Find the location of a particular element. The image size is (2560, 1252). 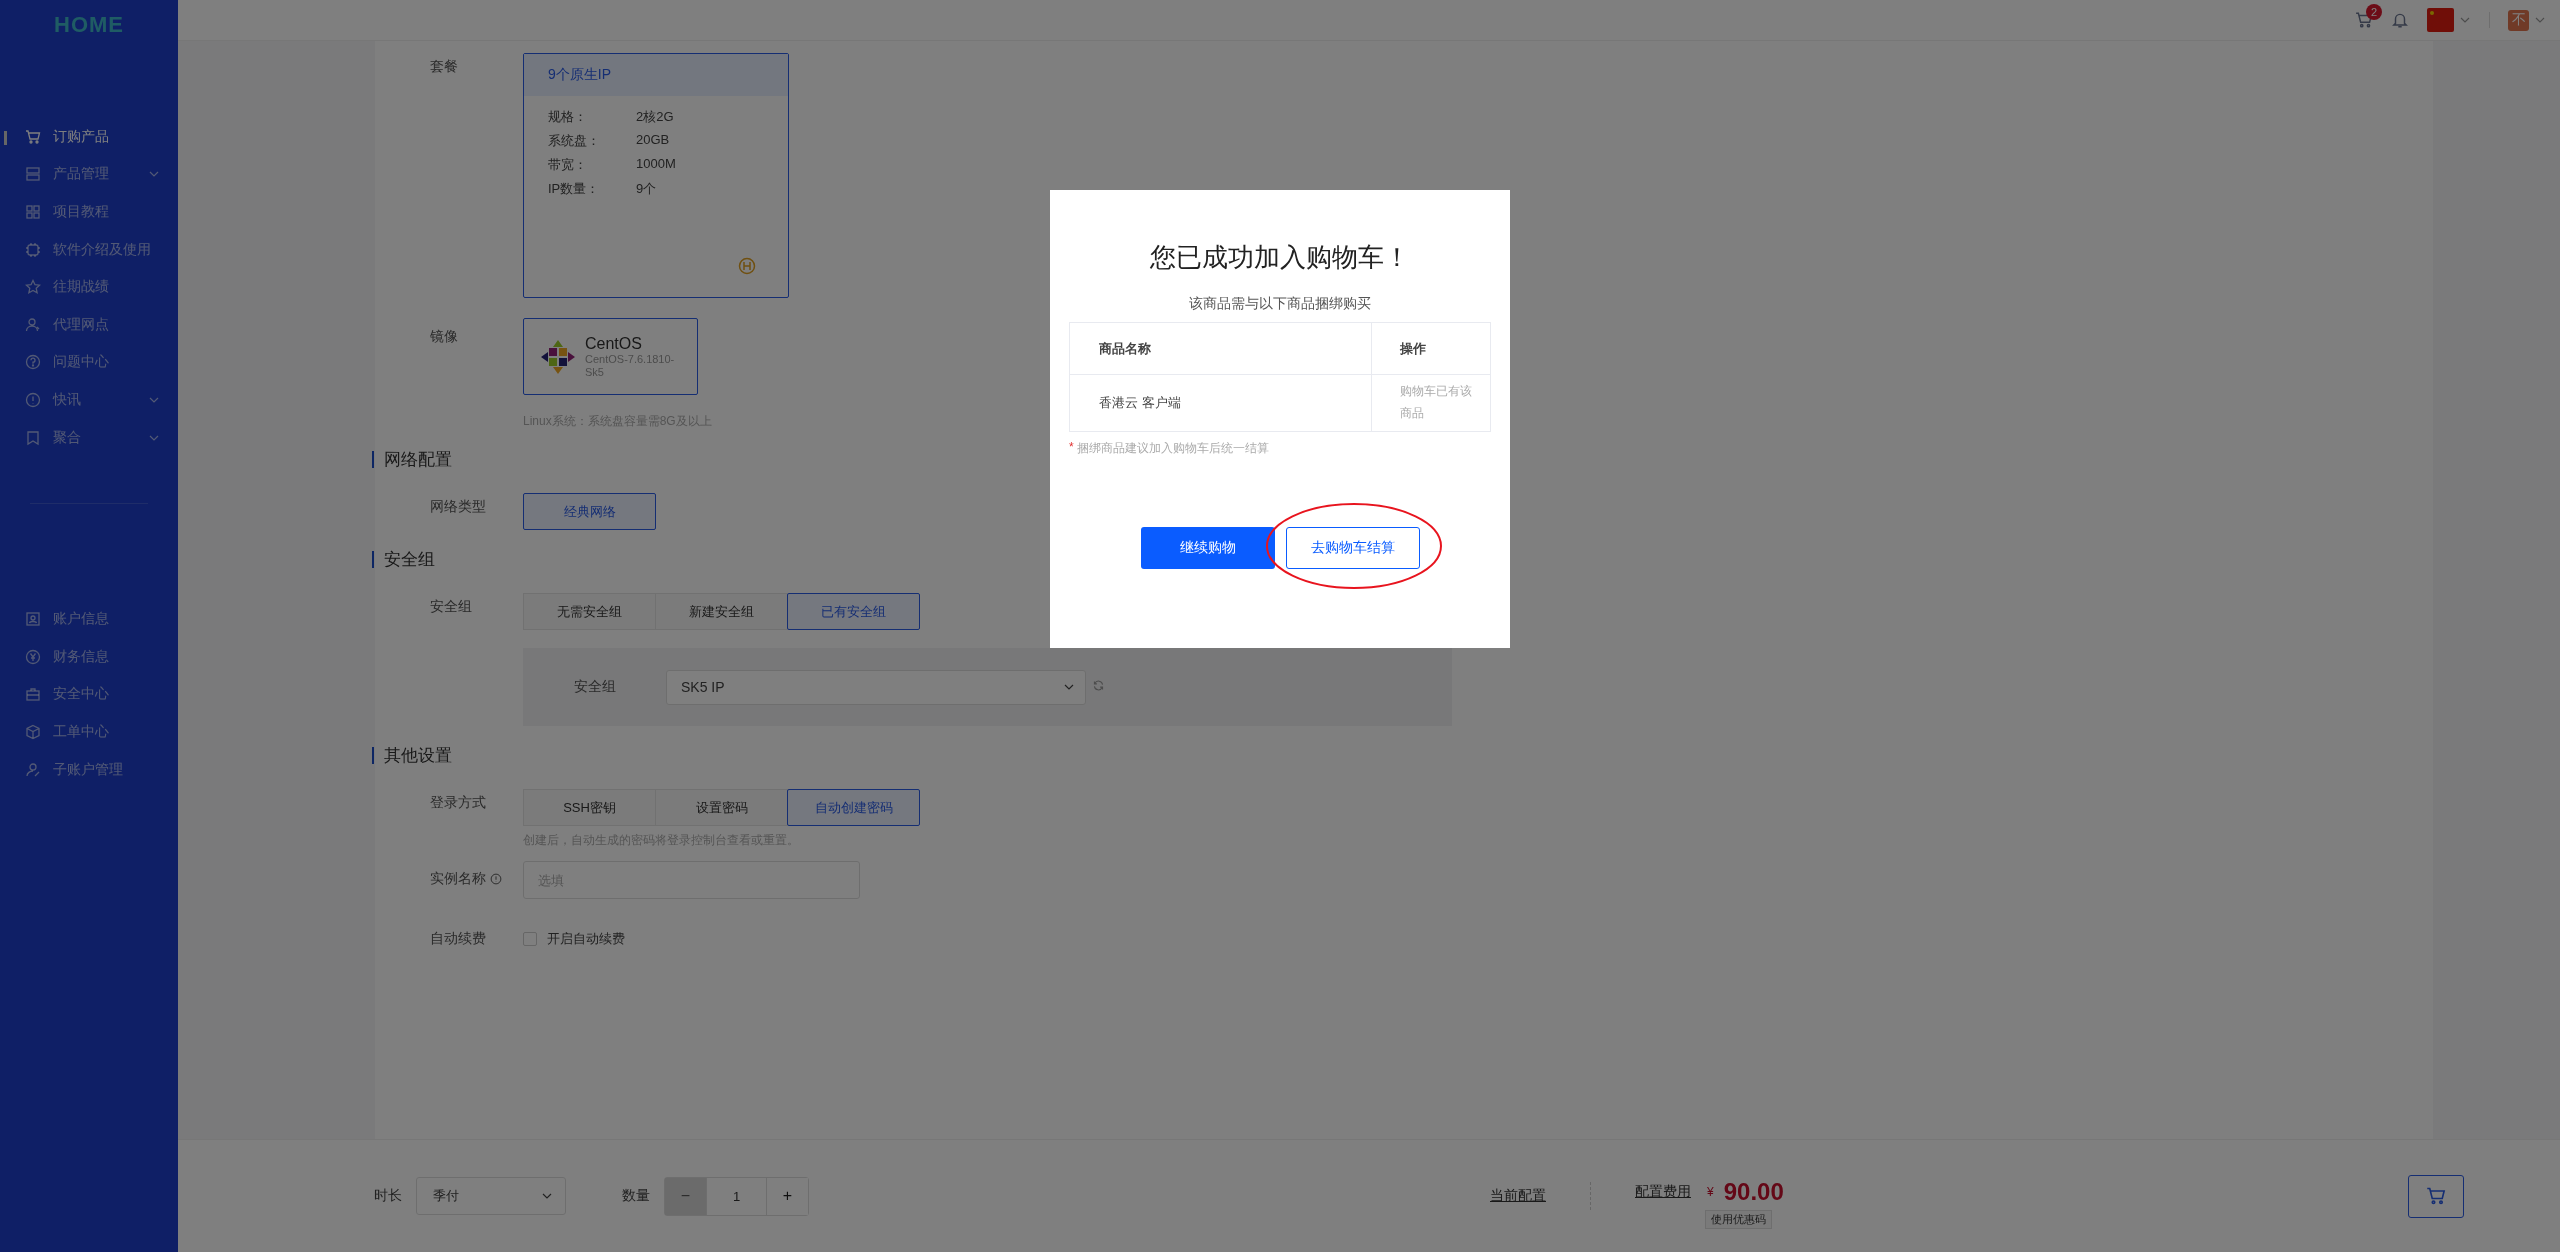

sidebar-item: 订购产品 is located at coordinates (89, 137).